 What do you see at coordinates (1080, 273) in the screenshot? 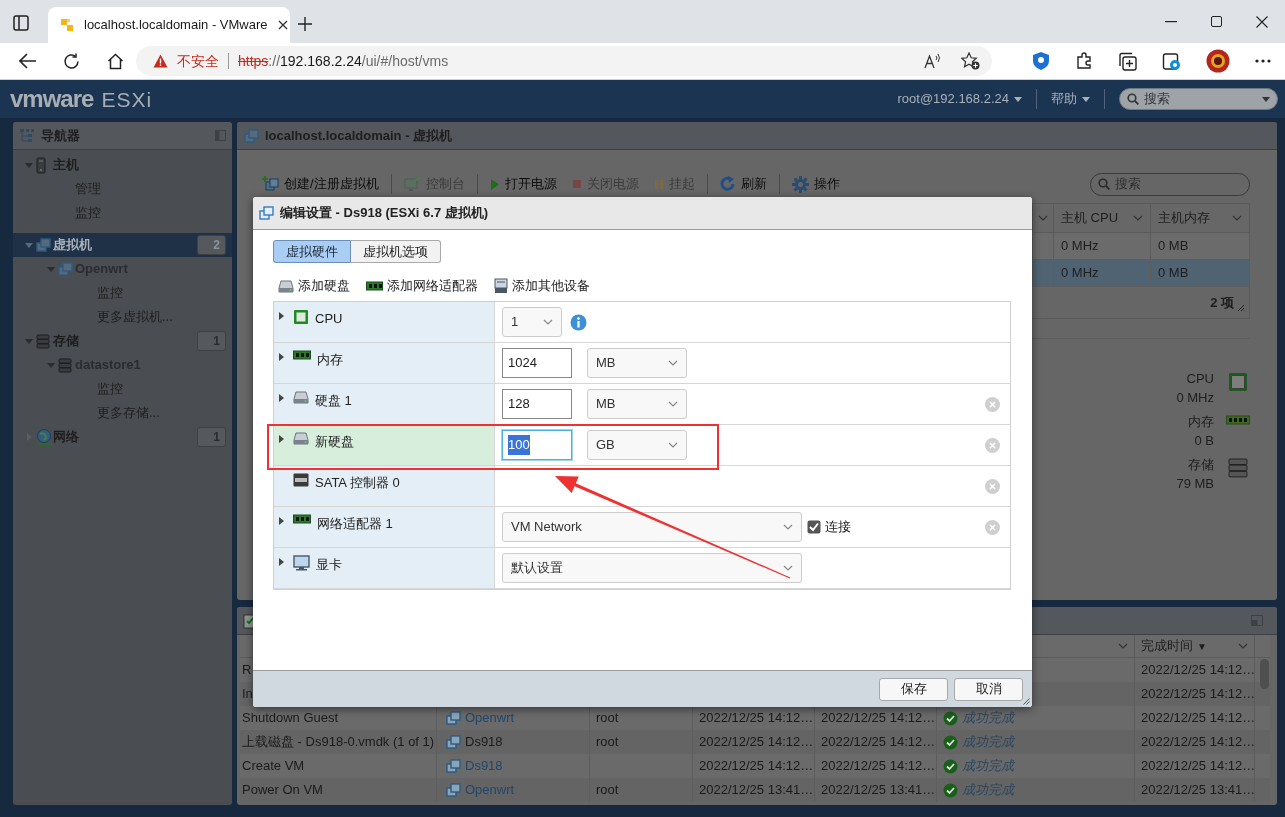
I see `table-cell-text: 0 MHz` at bounding box center [1080, 273].